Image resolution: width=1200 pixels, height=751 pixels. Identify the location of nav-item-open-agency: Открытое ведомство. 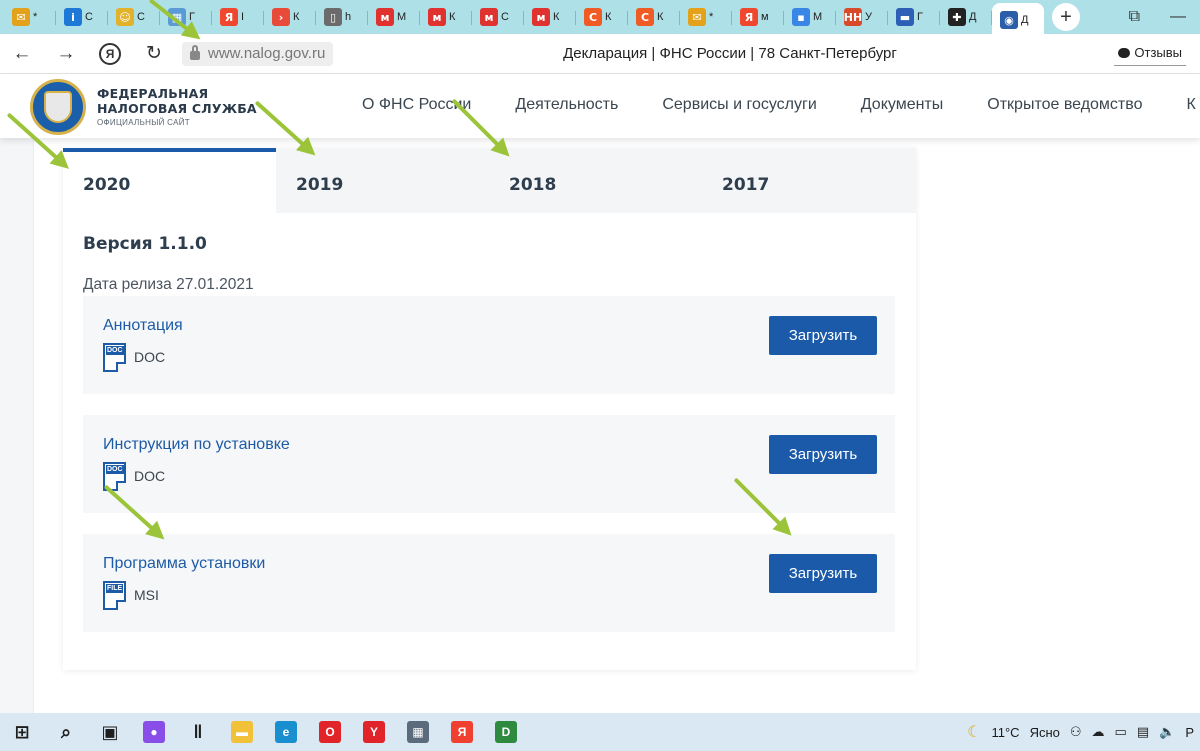
(1064, 105).